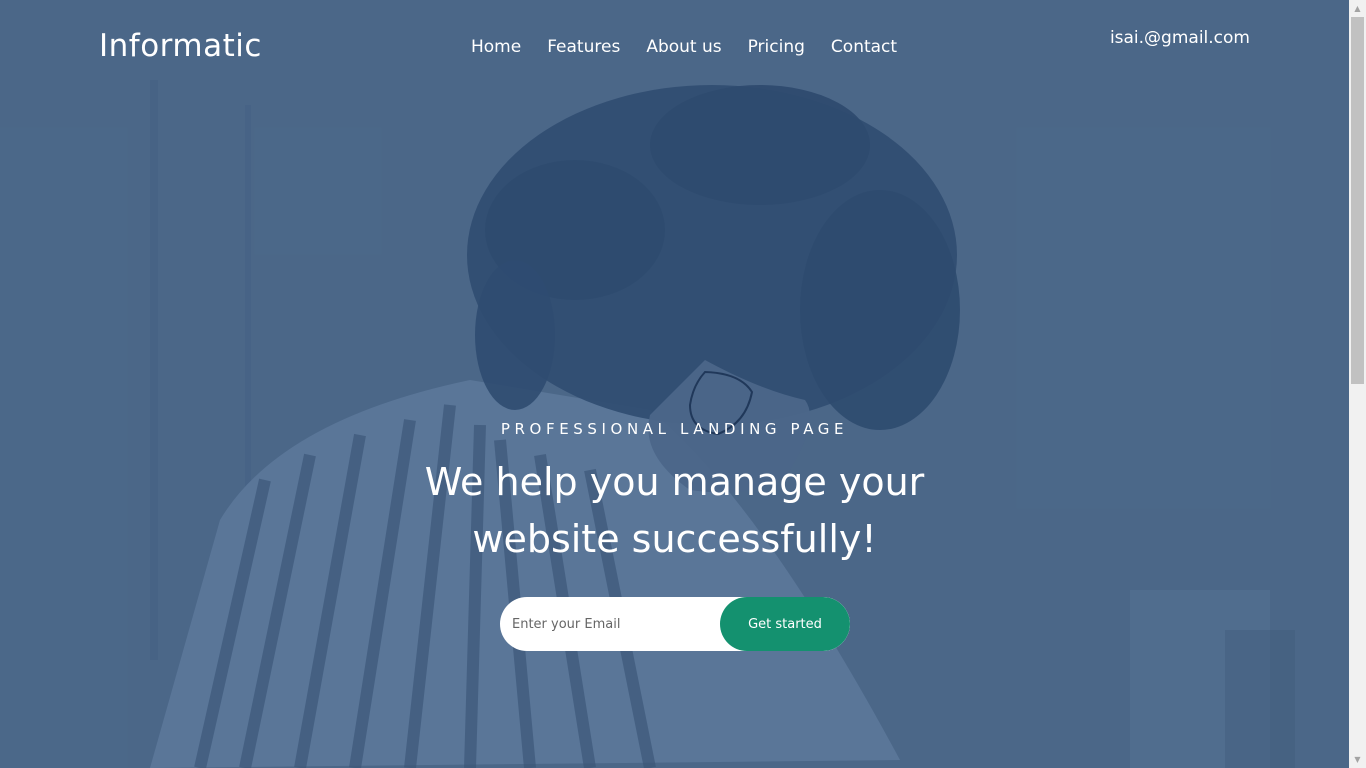 The width and height of the screenshot is (1366, 768). Describe the element at coordinates (180, 46) in the screenshot. I see `brand-logo: Informatic` at that location.